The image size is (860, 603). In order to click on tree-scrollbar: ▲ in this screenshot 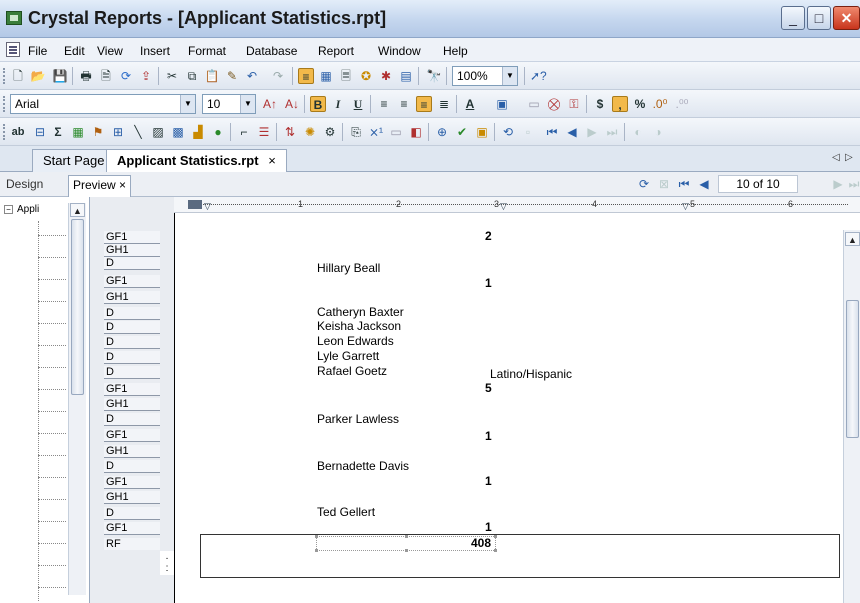, I will do `click(77, 399)`.